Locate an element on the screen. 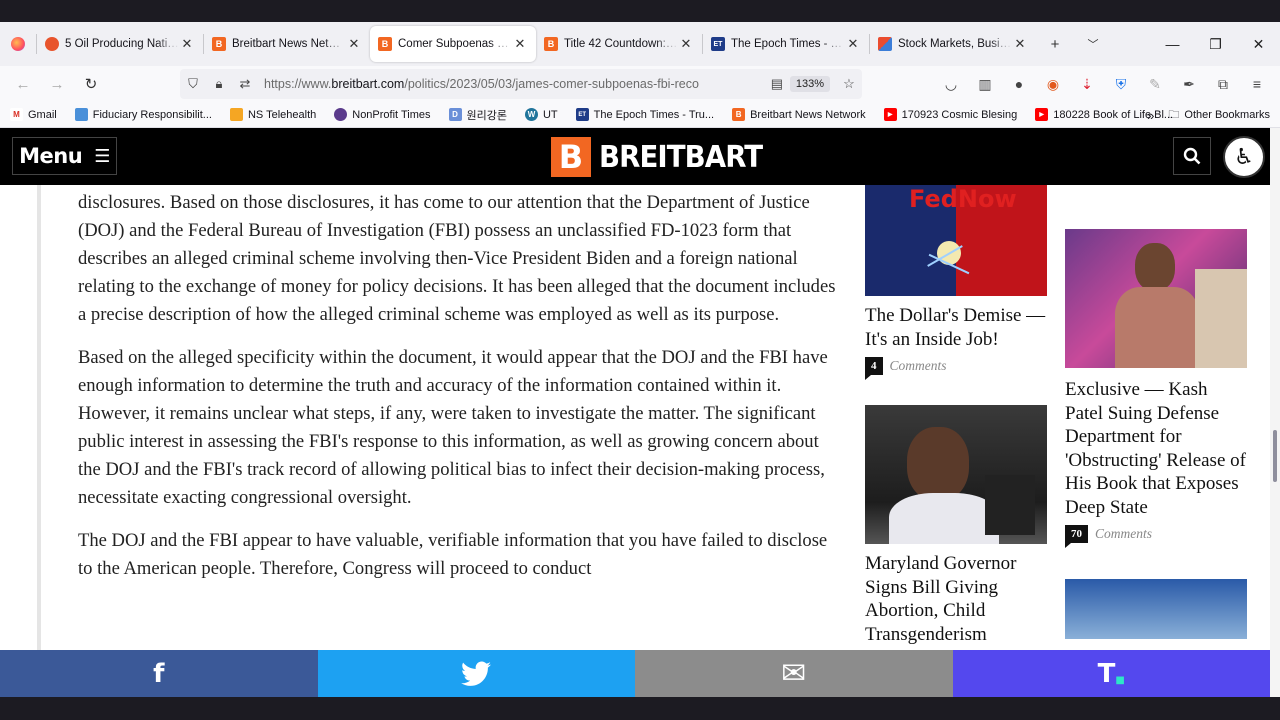  bookmark-item: B Breitbart News Network is located at coordinates (798, 114).